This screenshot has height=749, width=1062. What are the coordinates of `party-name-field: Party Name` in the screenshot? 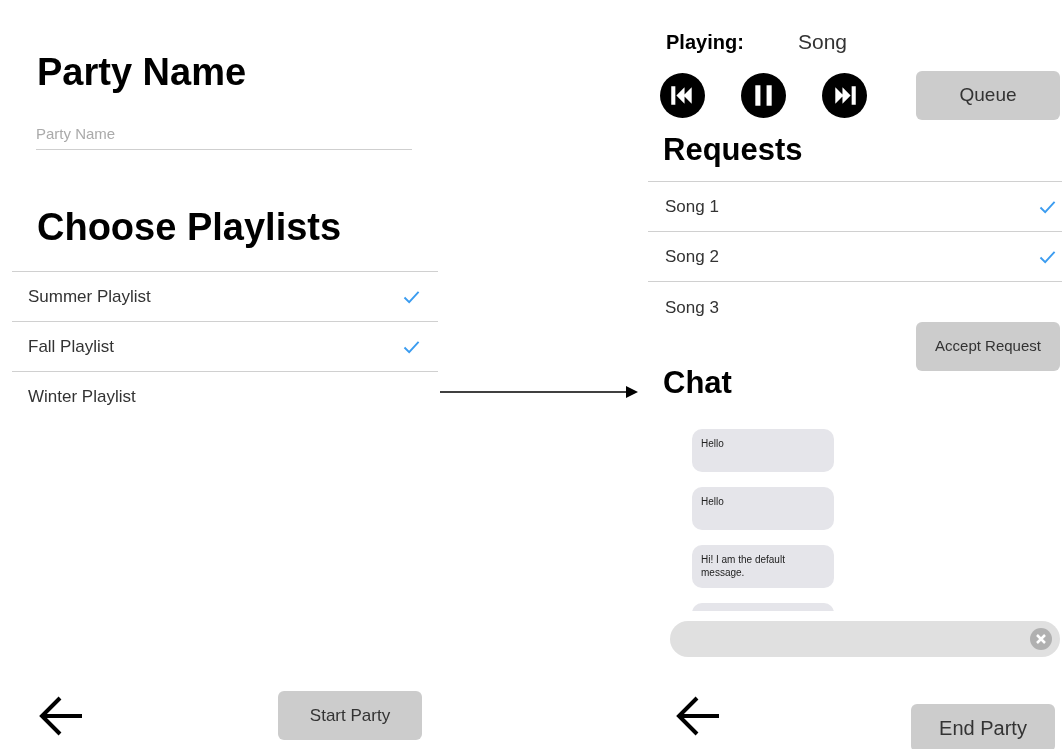 It's located at (224, 134).